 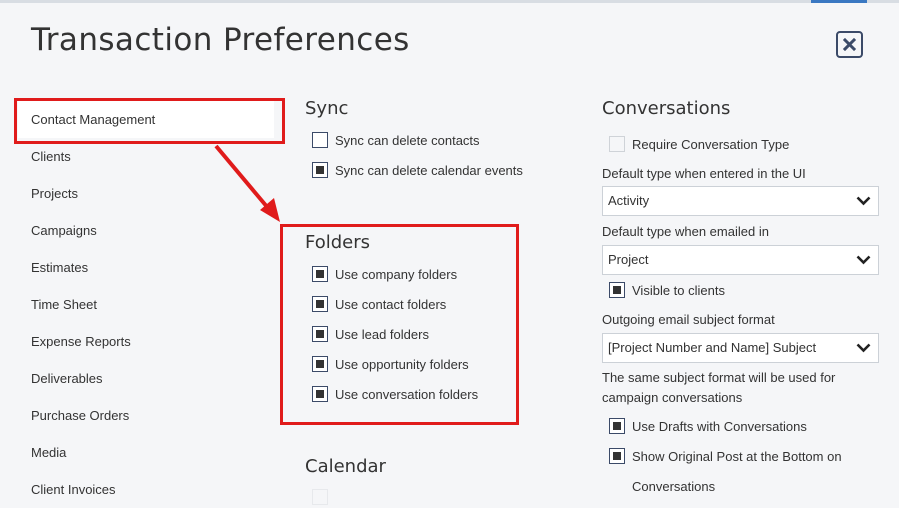 I want to click on sidebar-item-time-sheet: Time Sheet, so click(x=146, y=304).